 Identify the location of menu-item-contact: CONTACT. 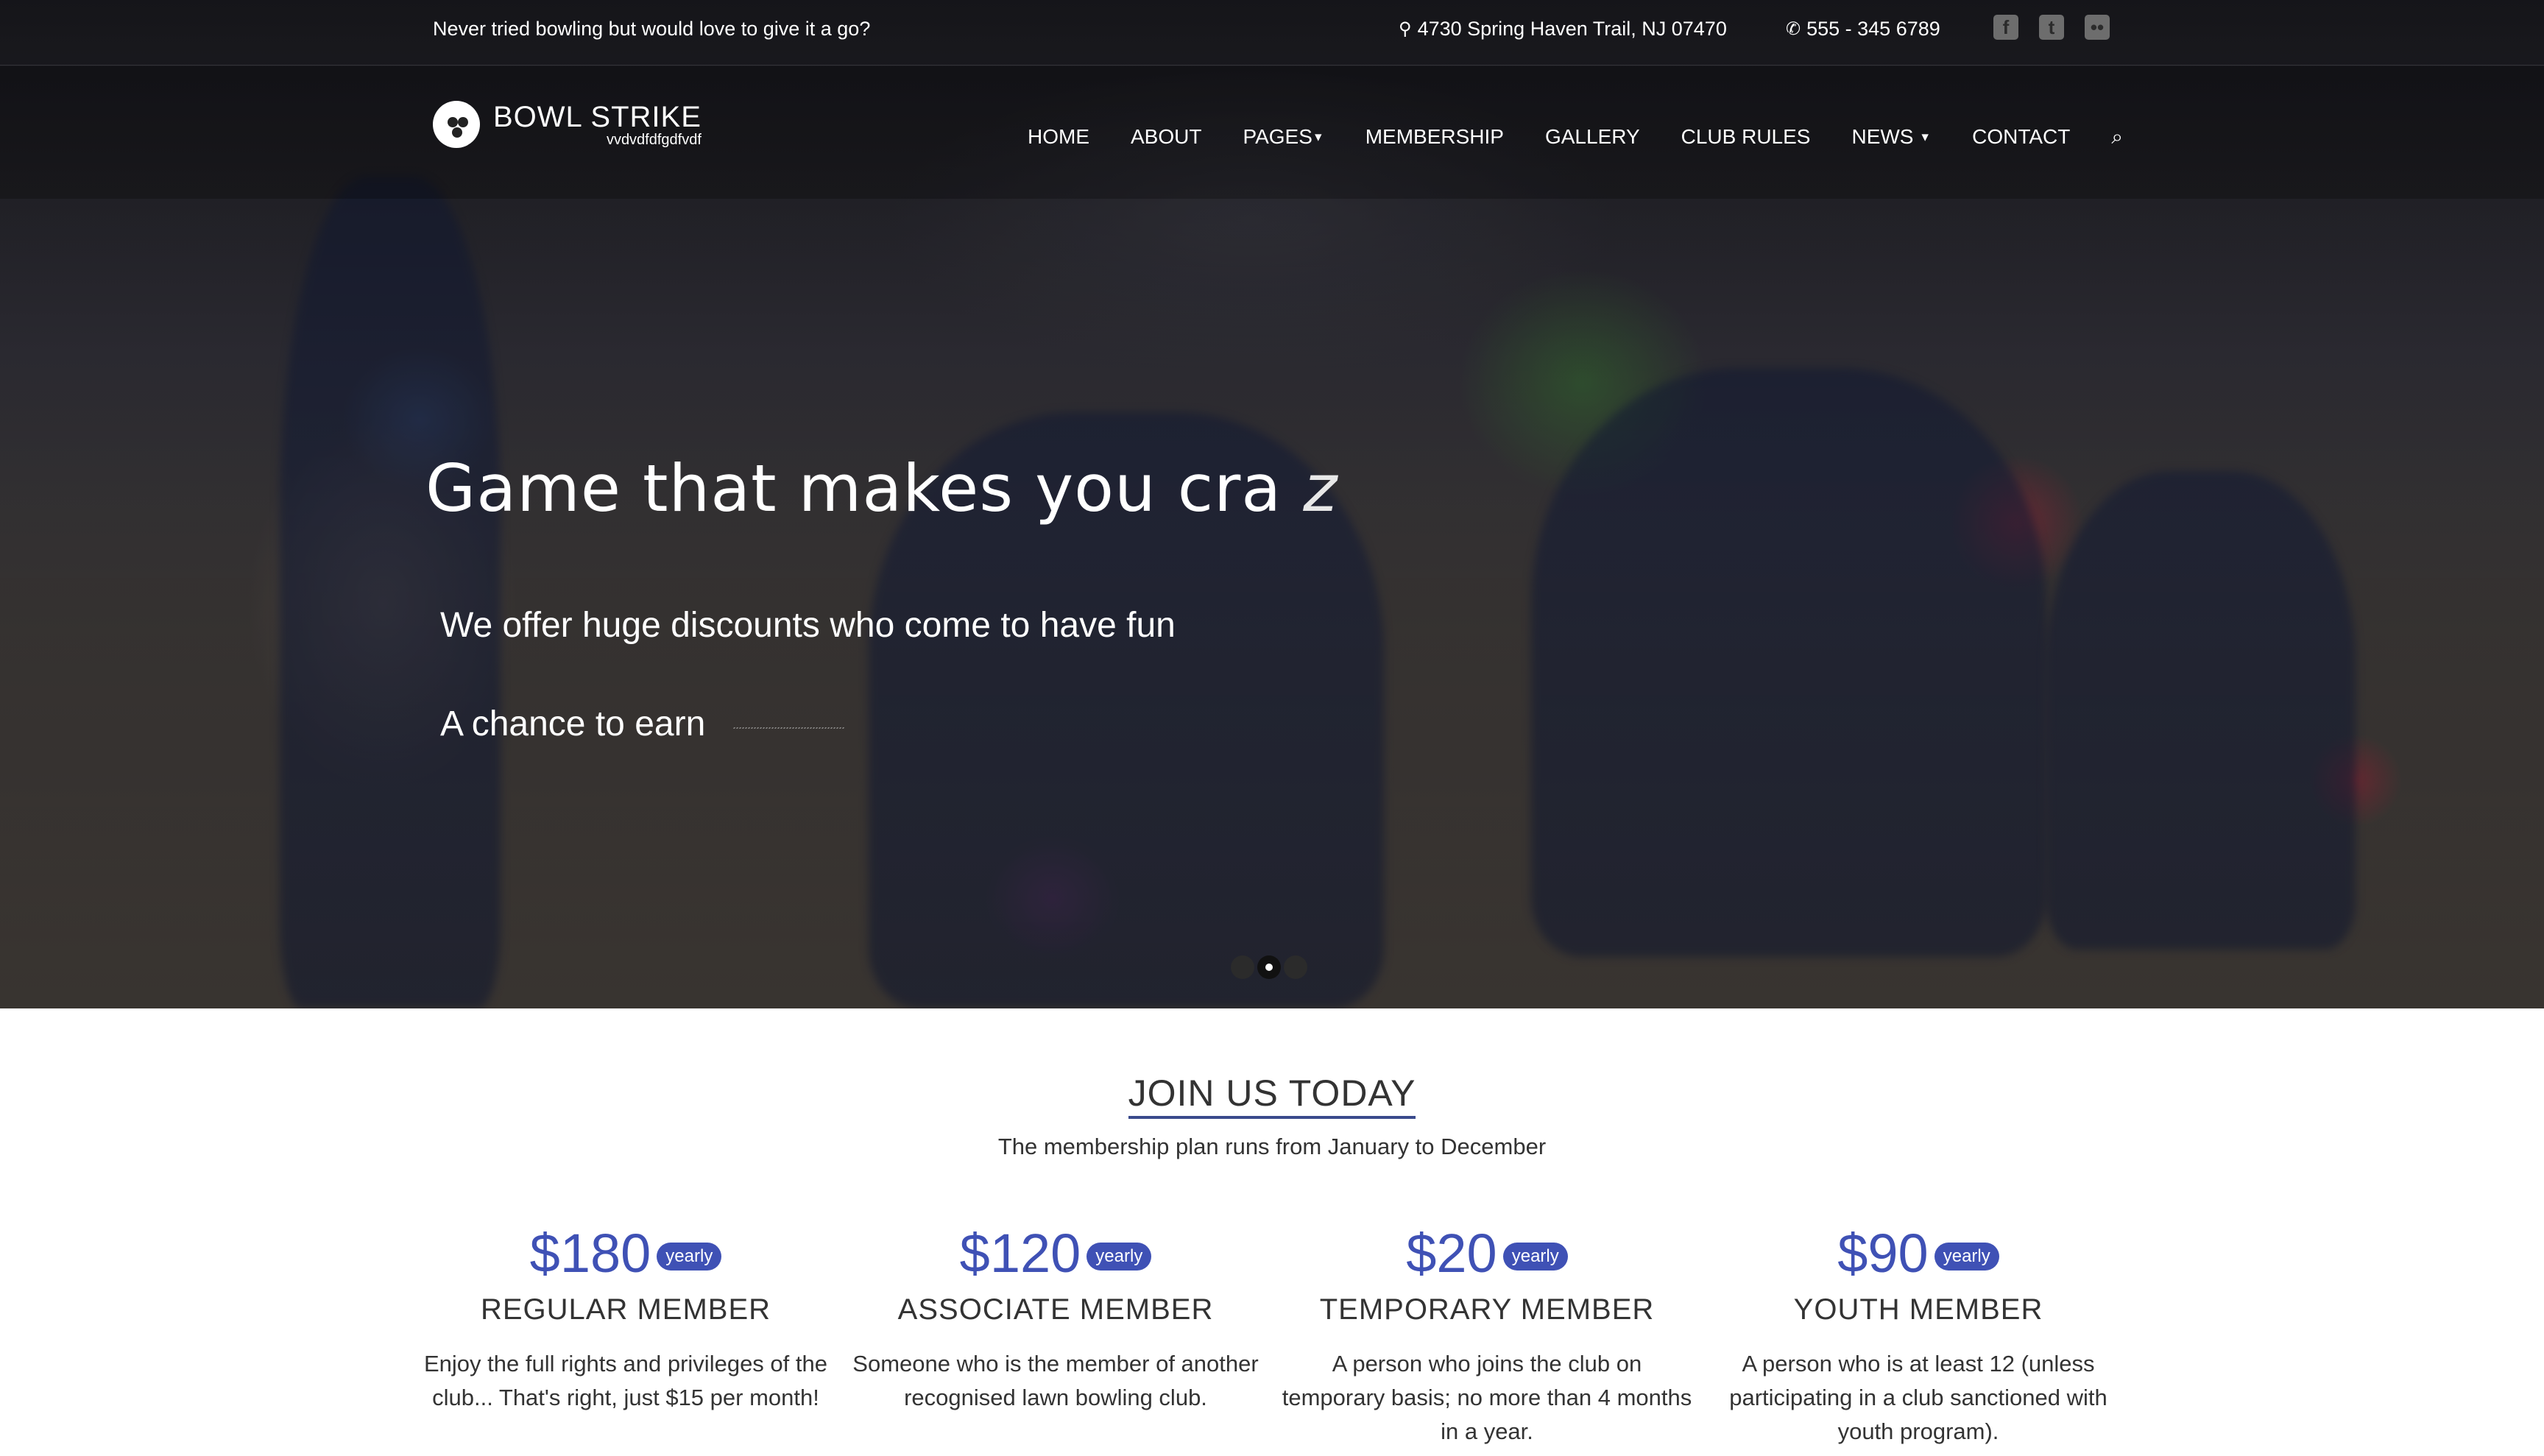
(2021, 137).